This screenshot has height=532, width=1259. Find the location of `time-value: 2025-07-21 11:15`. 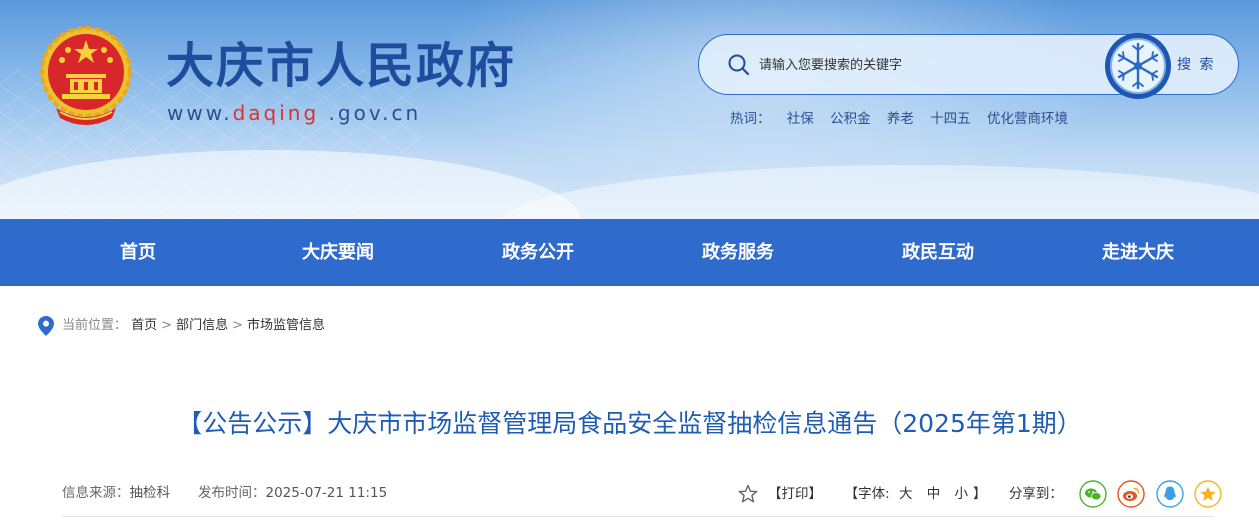

time-value: 2025-07-21 11:15 is located at coordinates (326, 493).